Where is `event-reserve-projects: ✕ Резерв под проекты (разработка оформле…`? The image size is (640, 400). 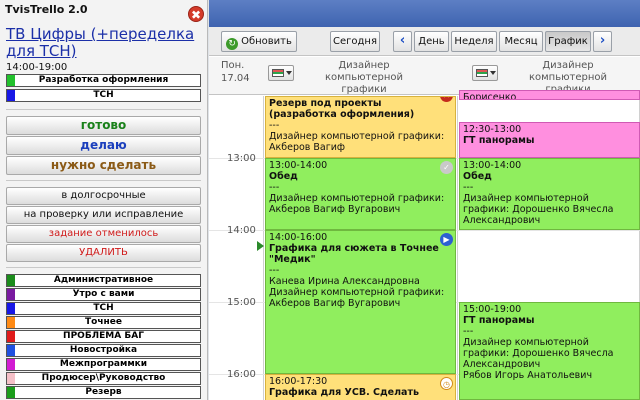 event-reserve-projects: ✕ Резерв под проекты (разработка оформле… is located at coordinates (360, 127).